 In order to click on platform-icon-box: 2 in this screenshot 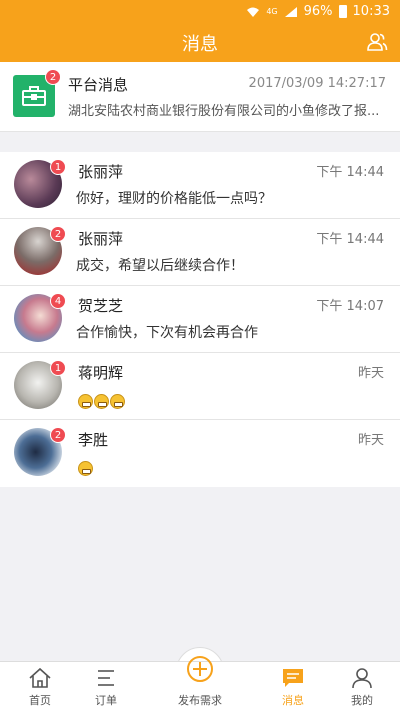, I will do `click(37, 93)`.